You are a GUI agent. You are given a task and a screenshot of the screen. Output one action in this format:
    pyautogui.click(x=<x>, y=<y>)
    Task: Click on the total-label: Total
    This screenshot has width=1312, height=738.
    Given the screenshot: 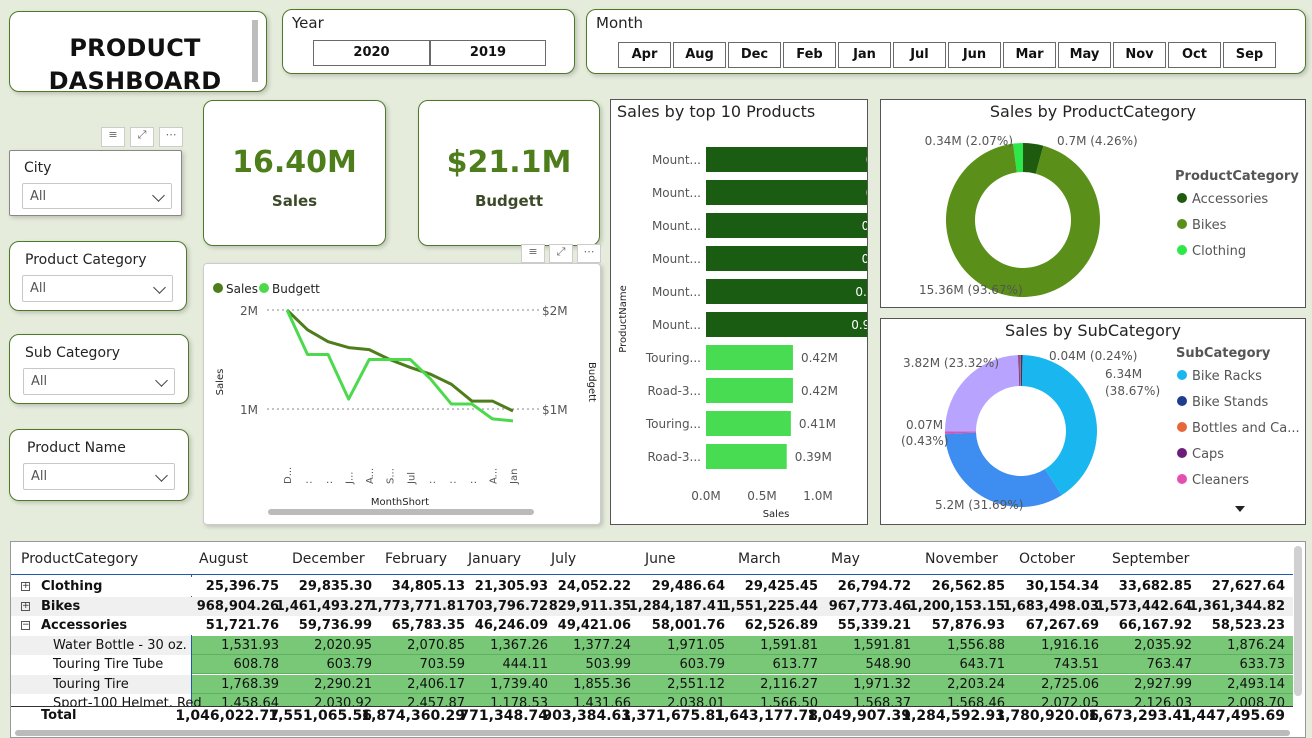 What is the action you would take?
    pyautogui.click(x=59, y=715)
    